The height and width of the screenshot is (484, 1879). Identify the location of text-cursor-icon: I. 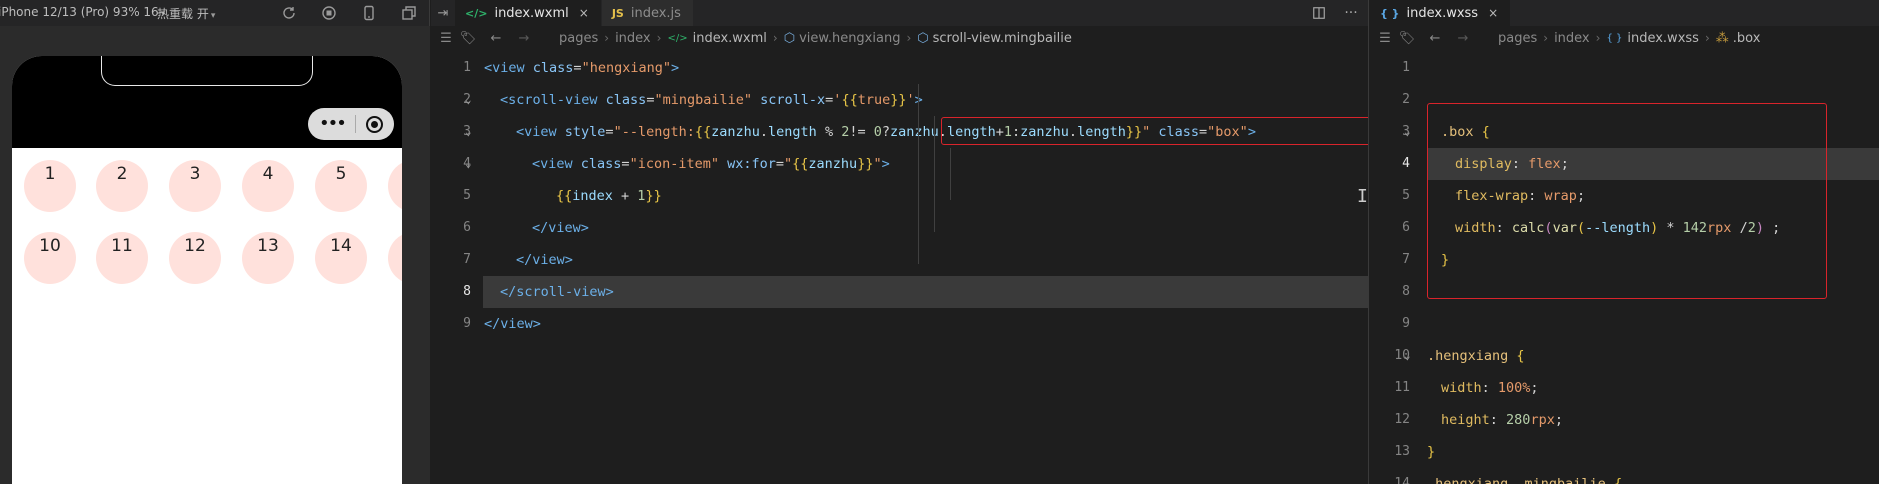
(1362, 196).